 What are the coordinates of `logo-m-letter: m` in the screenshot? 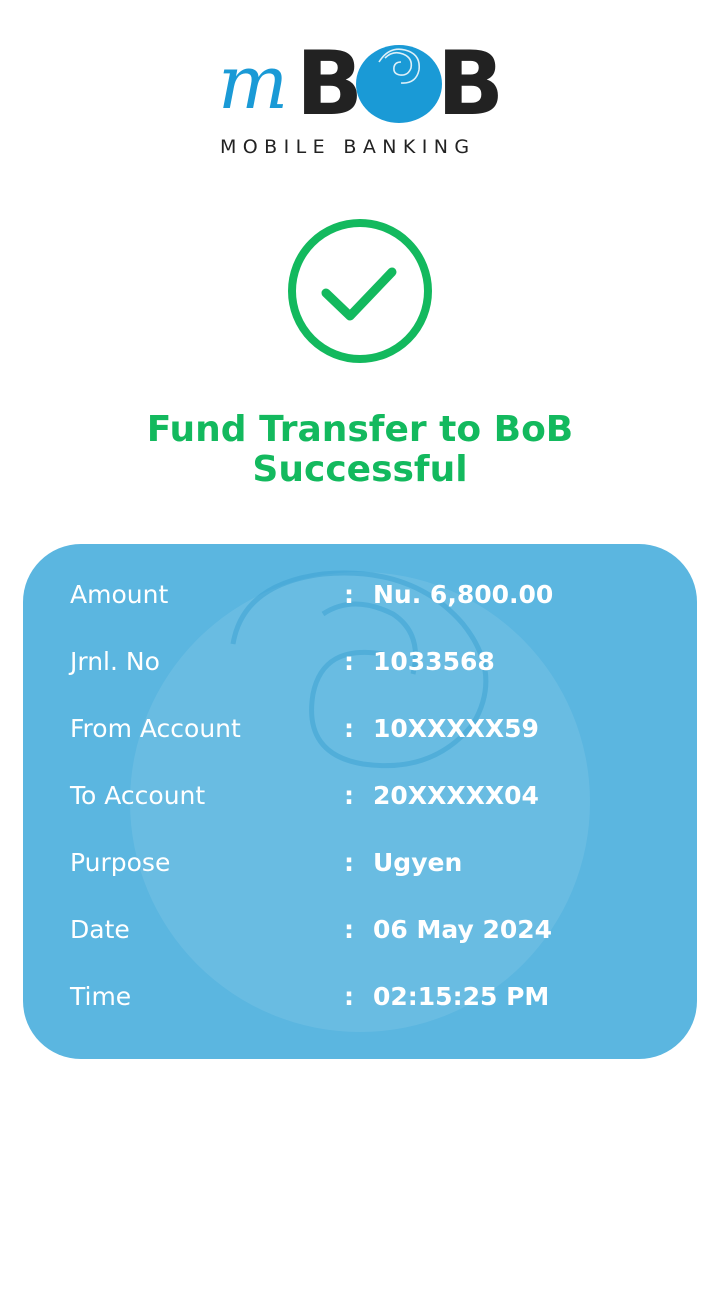 It's located at (253, 83).